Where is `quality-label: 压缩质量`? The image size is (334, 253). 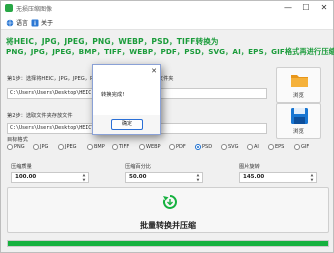 quality-label: 压缩质量 is located at coordinates (21, 167).